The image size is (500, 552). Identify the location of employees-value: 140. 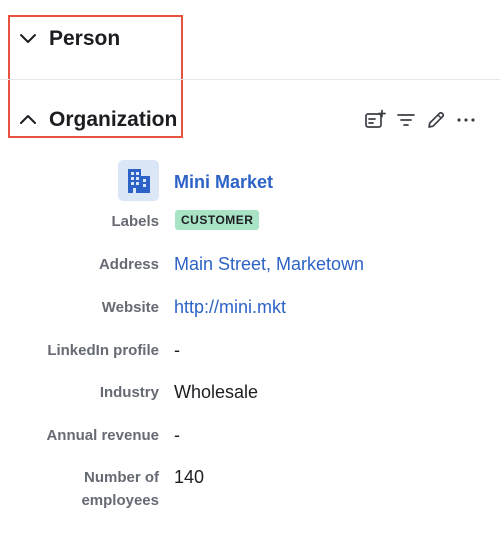
(189, 477).